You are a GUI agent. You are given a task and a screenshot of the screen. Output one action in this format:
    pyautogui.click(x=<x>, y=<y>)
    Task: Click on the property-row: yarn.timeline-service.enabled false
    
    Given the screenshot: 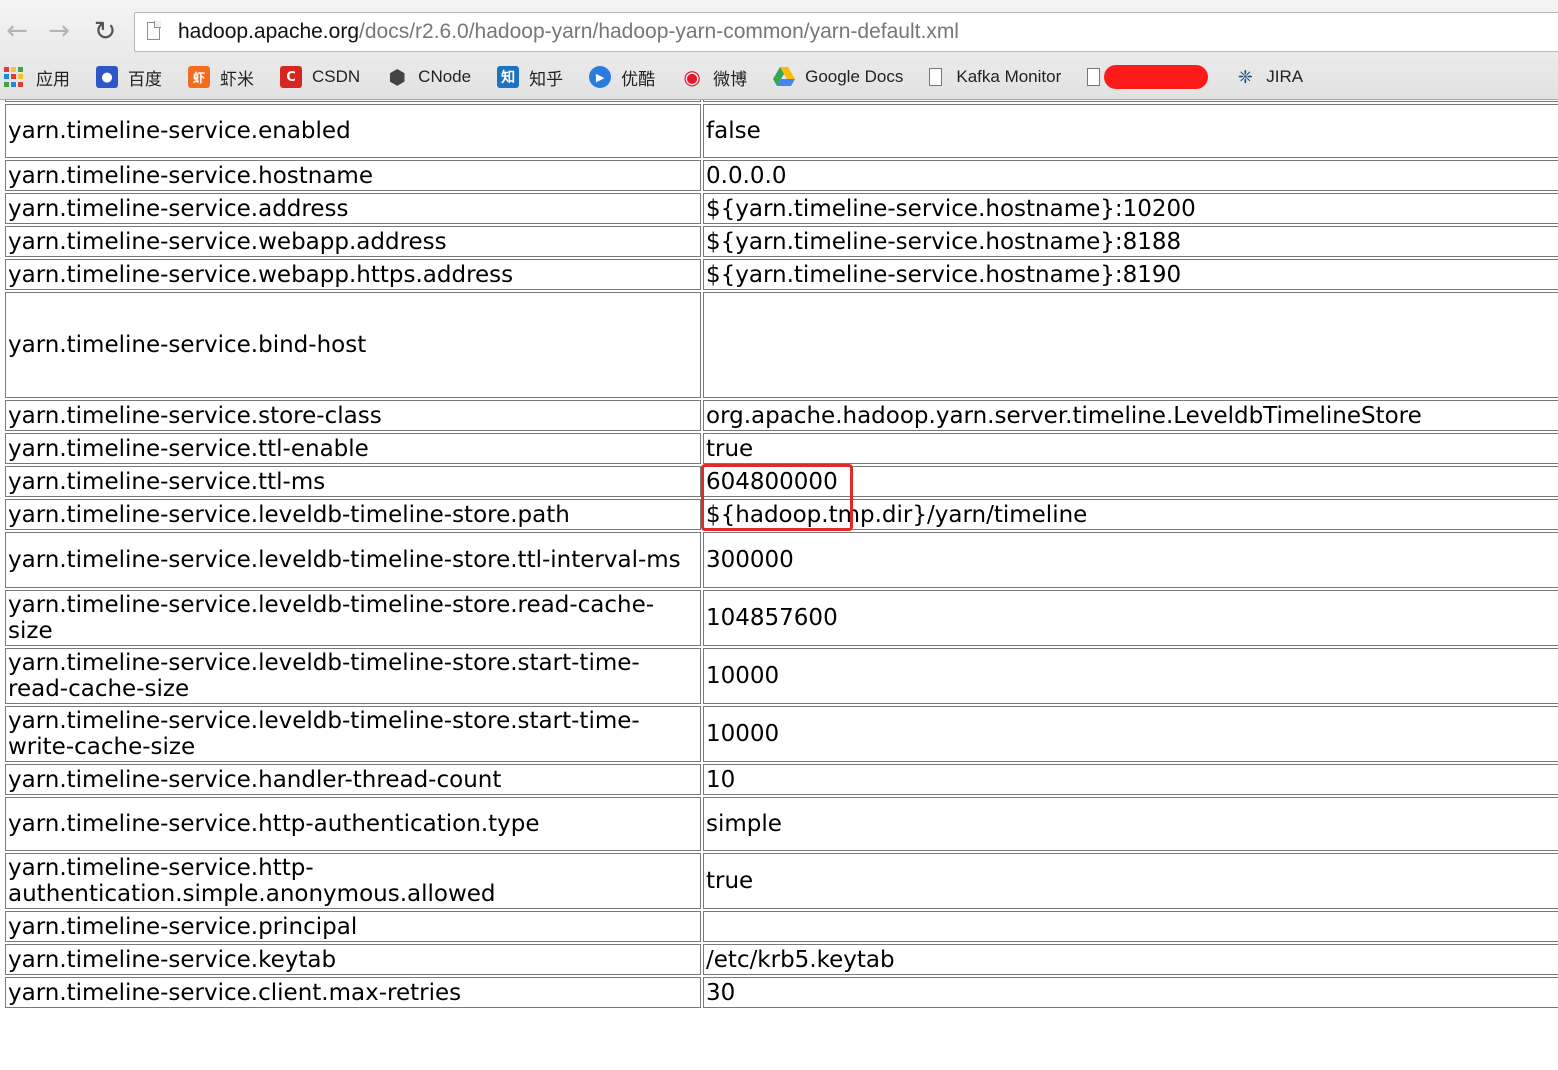 What is the action you would take?
    pyautogui.click(x=781, y=131)
    